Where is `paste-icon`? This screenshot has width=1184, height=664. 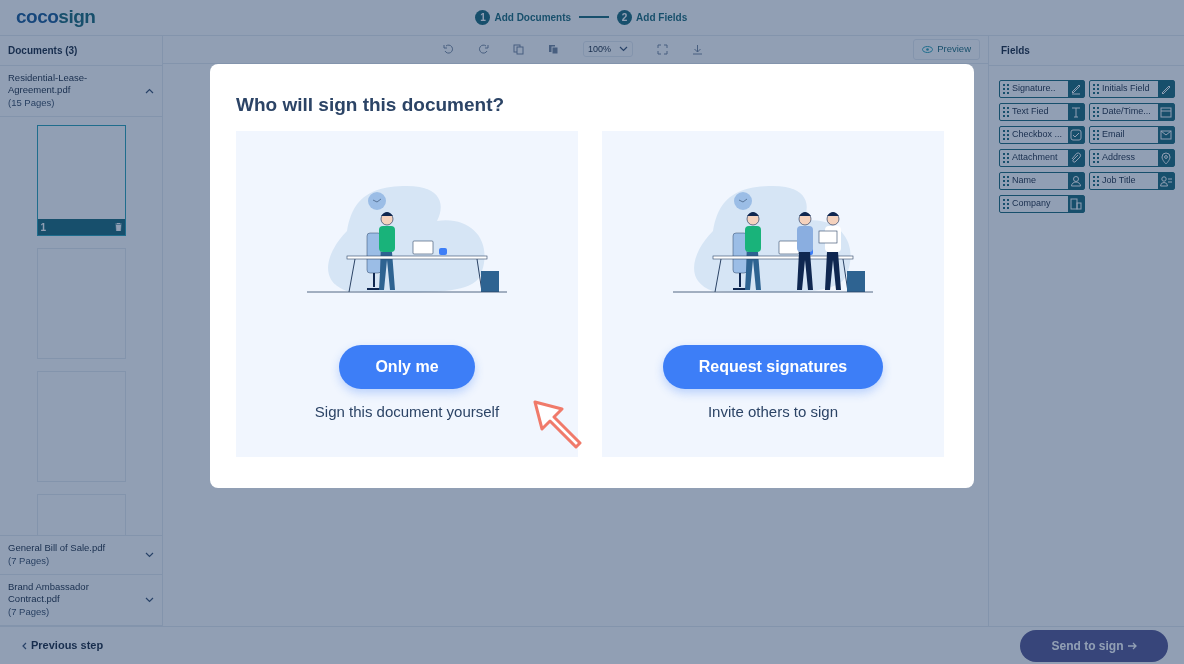
paste-icon is located at coordinates (553, 49).